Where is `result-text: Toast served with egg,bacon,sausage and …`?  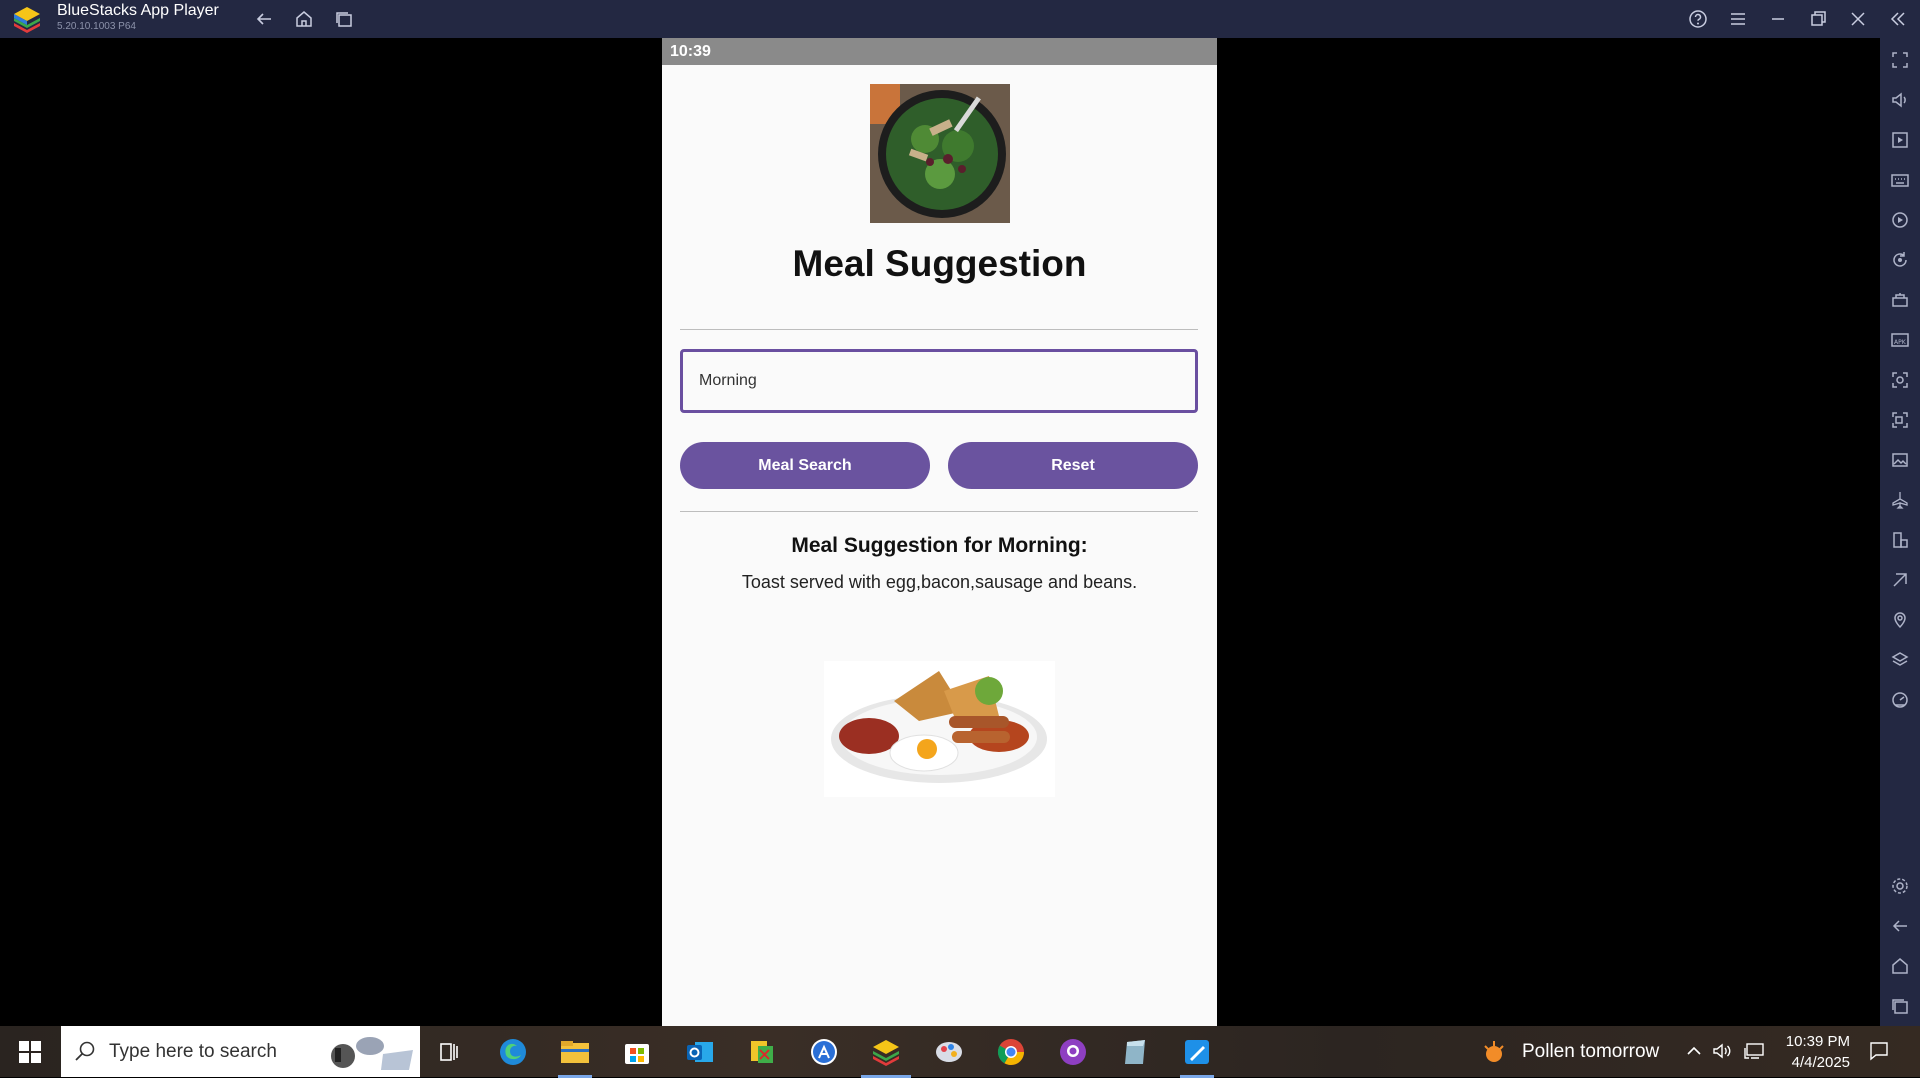
result-text: Toast served with egg,bacon,sausage and … is located at coordinates (939, 582).